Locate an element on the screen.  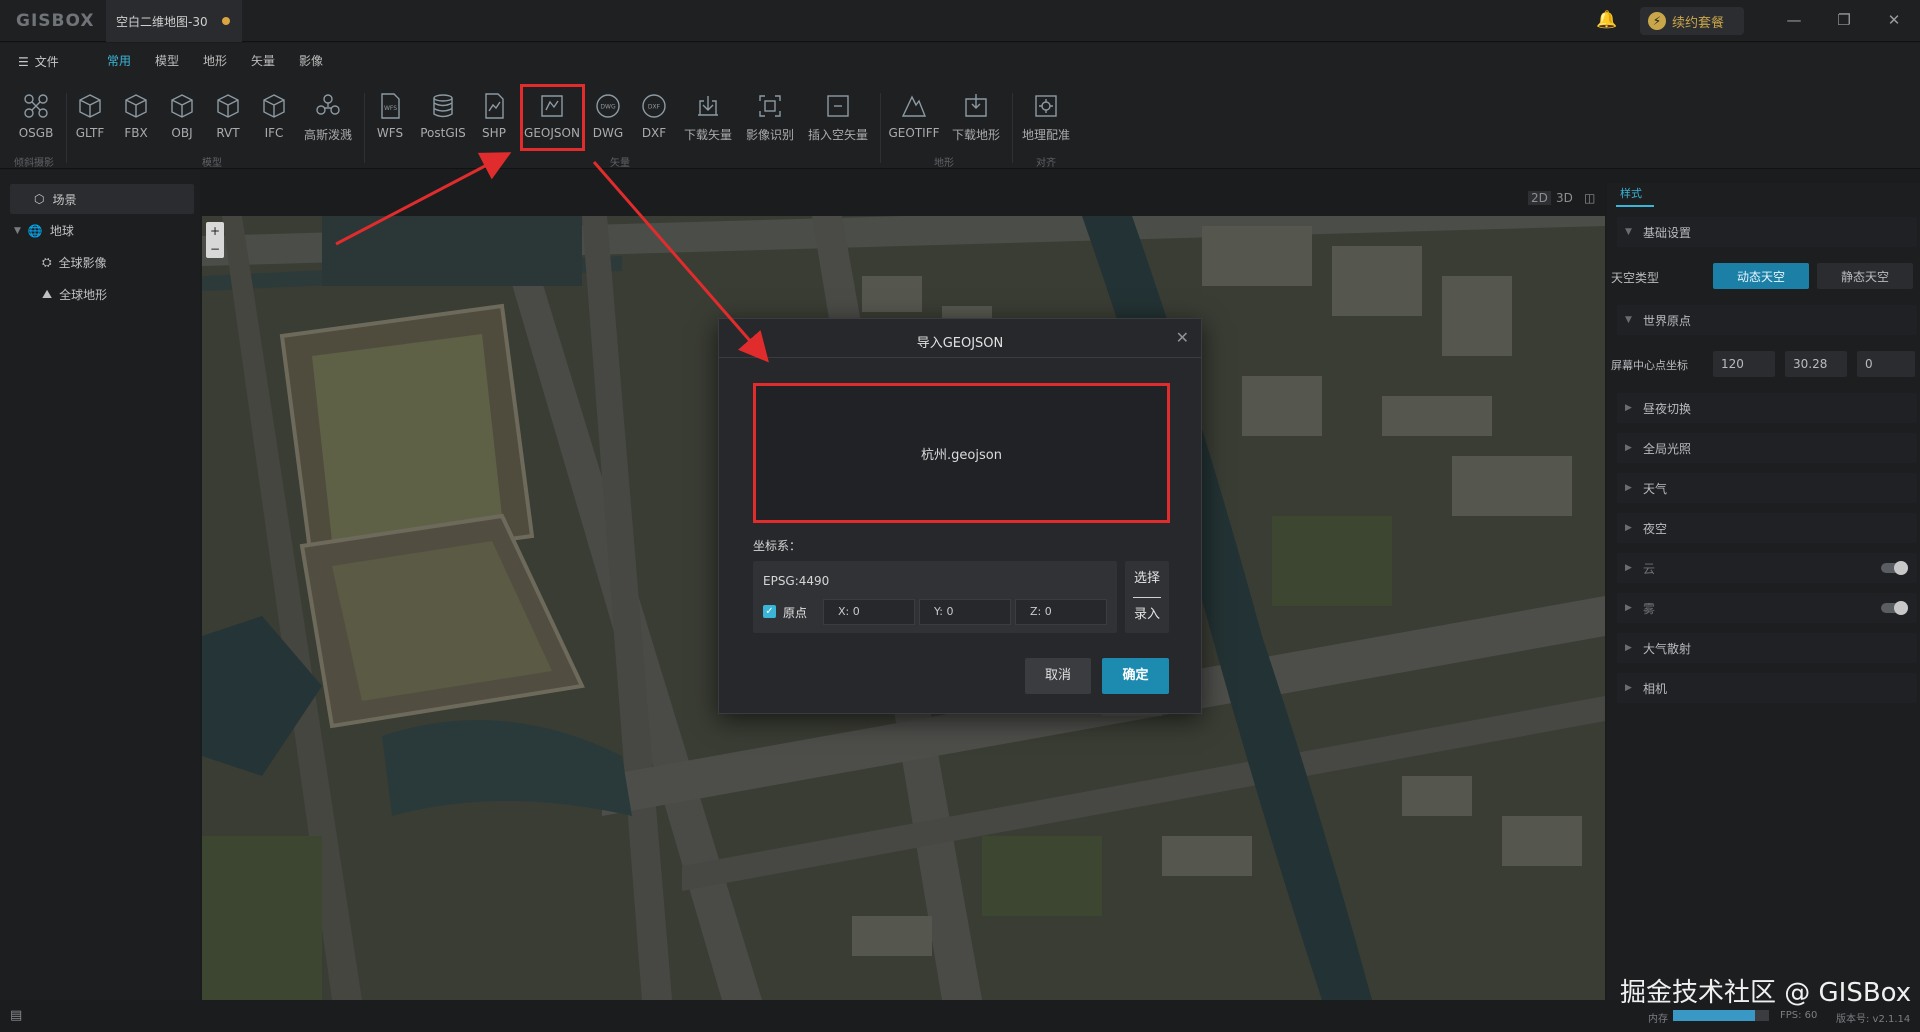
renew-plan-button: ⚡ 续约套餐 is located at coordinates (1692, 21).